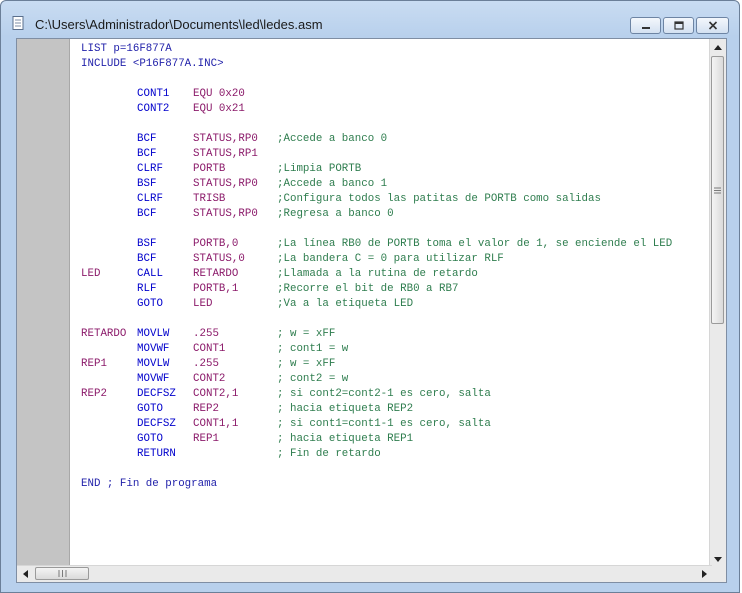 The image size is (742, 593). I want to click on arrow-right-icon, so click(704, 574).